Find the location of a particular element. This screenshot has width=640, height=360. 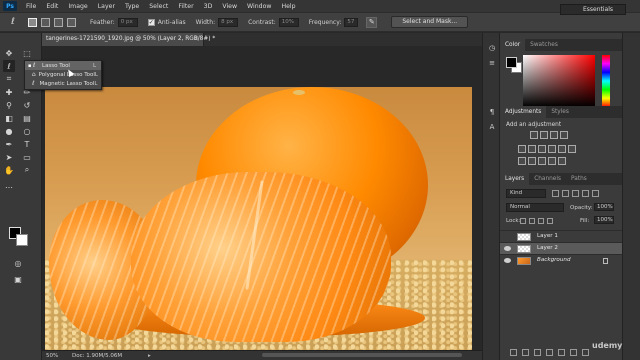

channel-mixer-icon is located at coordinates (572, 149).